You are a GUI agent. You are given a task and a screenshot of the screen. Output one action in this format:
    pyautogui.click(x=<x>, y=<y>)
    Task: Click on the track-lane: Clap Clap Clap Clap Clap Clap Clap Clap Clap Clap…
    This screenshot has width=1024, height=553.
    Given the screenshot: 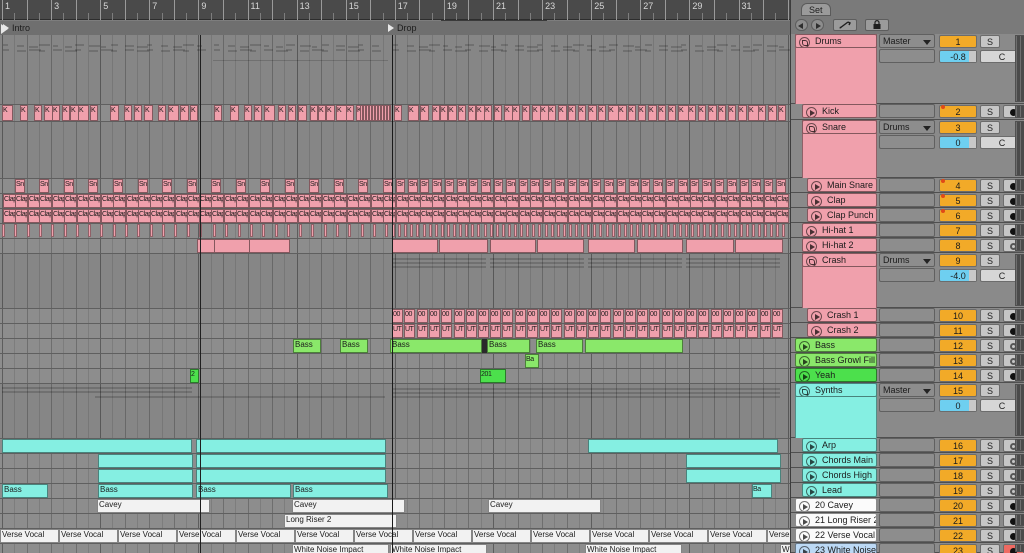 What is the action you would take?
    pyautogui.click(x=395, y=216)
    